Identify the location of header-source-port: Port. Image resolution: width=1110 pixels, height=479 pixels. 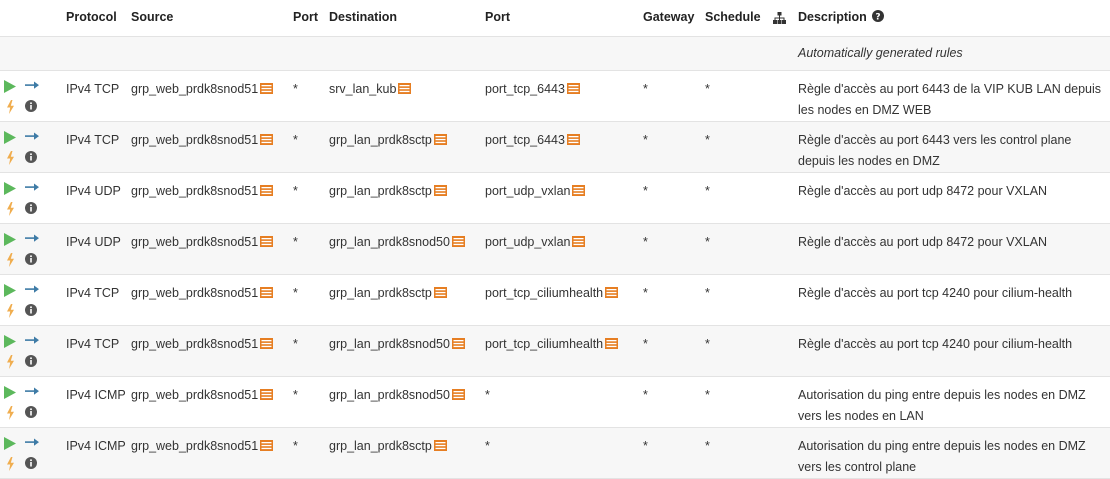
(305, 17).